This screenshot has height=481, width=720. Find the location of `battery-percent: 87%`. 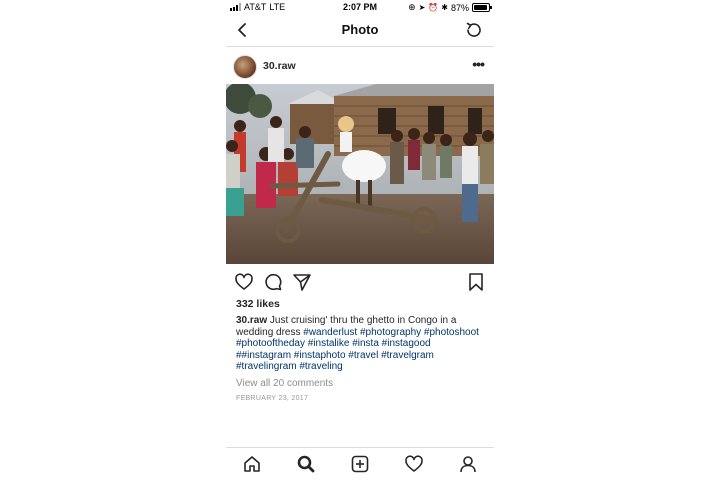

battery-percent: 87% is located at coordinates (459, 7).